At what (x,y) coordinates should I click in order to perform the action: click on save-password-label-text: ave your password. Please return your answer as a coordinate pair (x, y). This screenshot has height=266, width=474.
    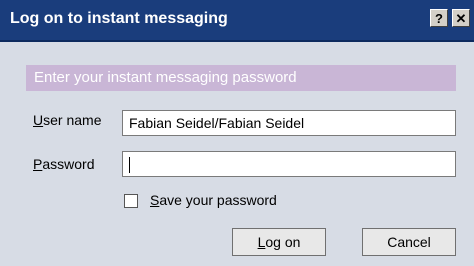
    Looking at the image, I should click on (218, 200).